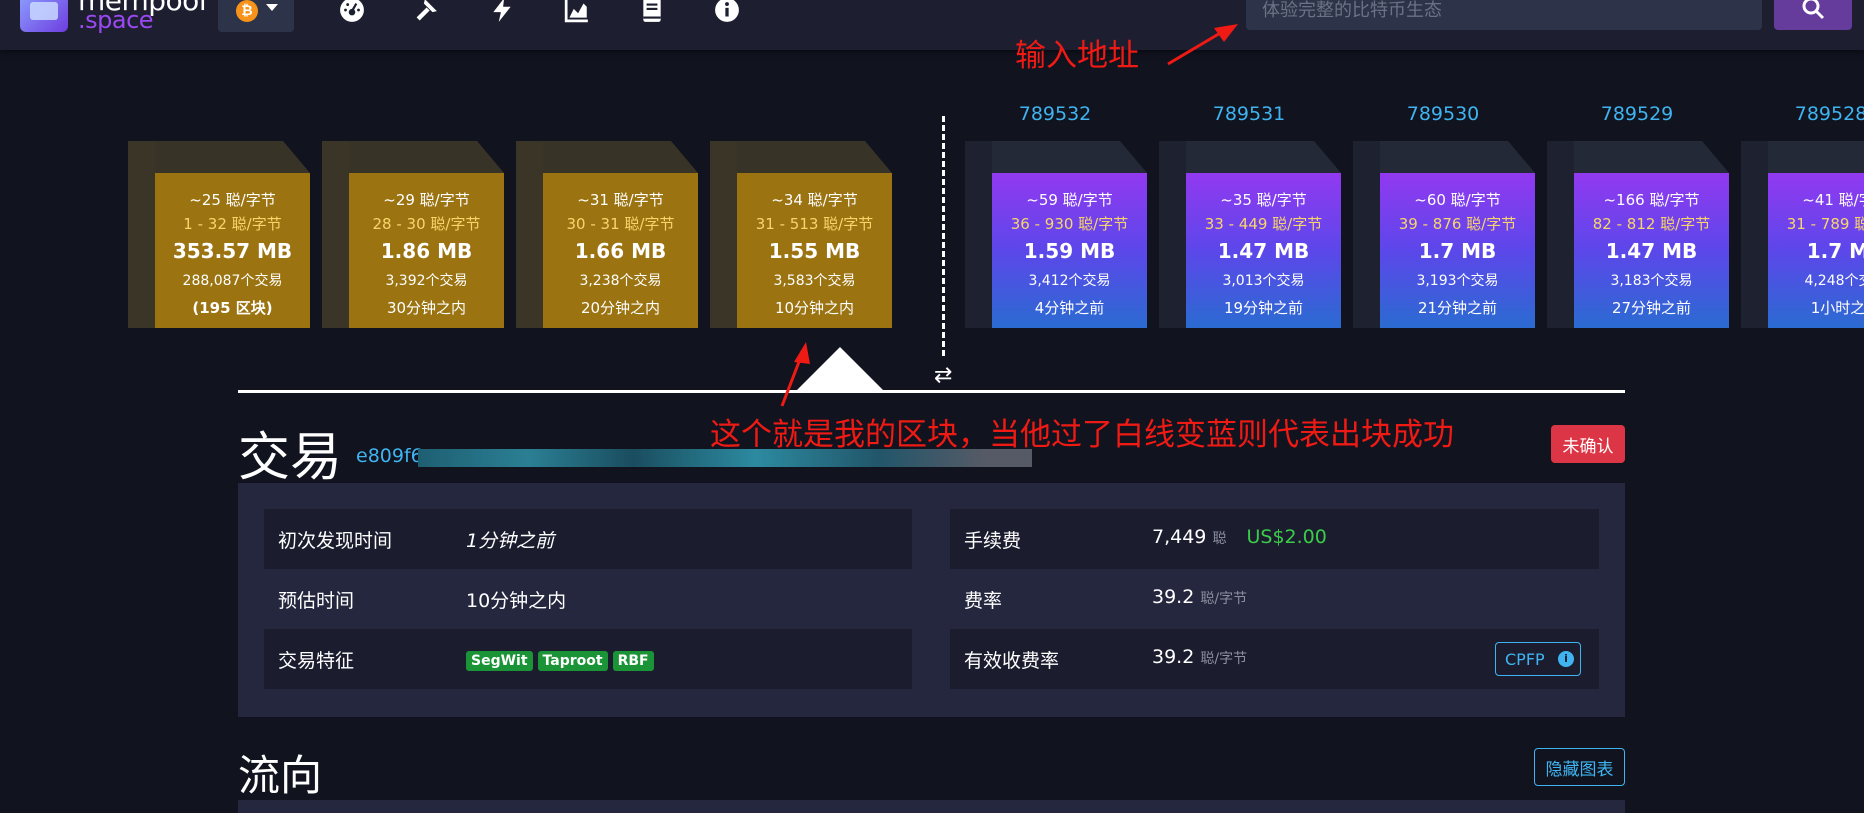 The image size is (1864, 813). What do you see at coordinates (620, 200) in the screenshot?
I see `block-fee-median: ~31 聪/字节` at bounding box center [620, 200].